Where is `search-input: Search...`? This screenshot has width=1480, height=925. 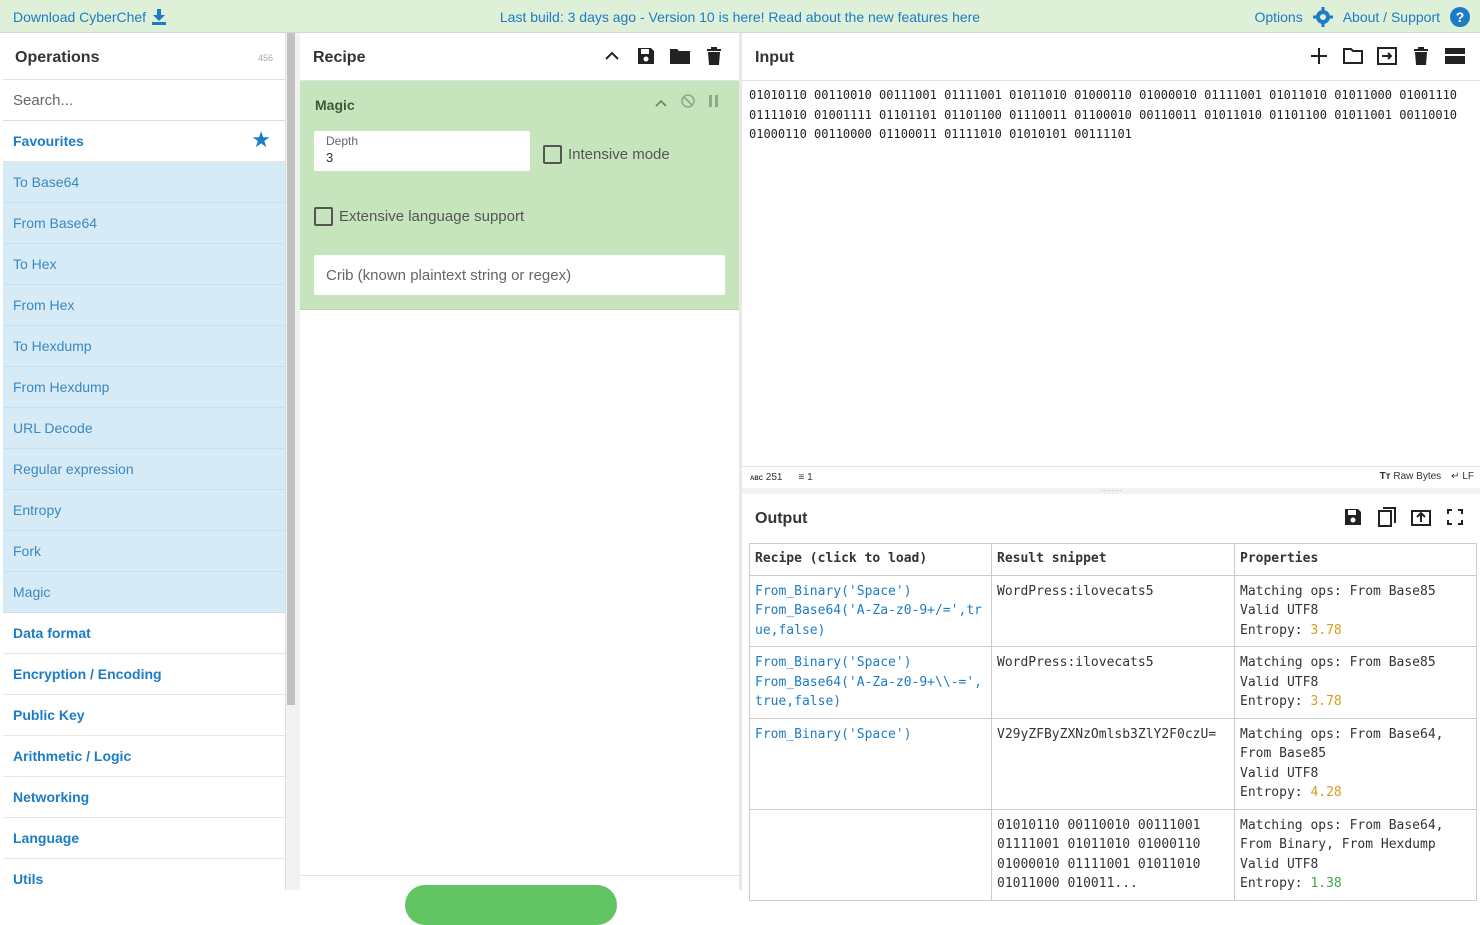 search-input: Search... is located at coordinates (144, 100).